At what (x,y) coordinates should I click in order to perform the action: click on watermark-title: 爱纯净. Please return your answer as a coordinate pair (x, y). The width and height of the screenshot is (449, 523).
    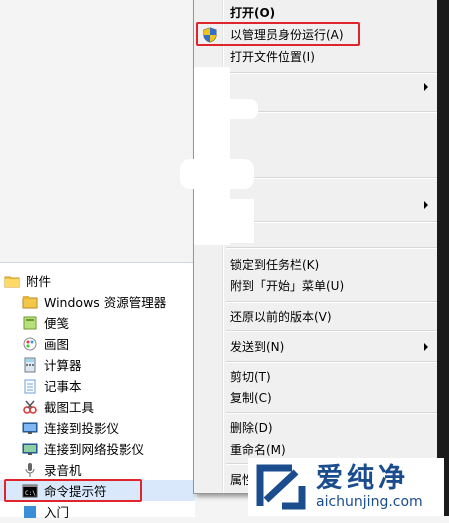
    Looking at the image, I should click on (362, 478).